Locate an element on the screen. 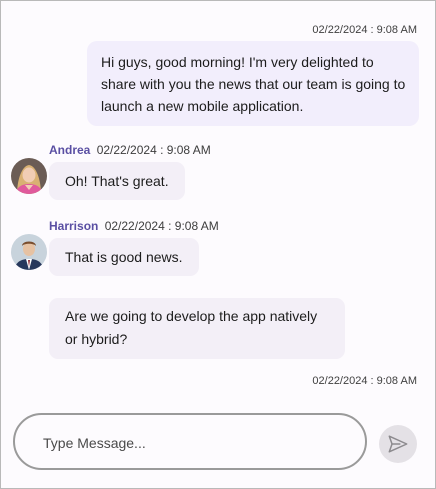 This screenshot has width=436, height=489. author-name: Andrea is located at coordinates (70, 150).